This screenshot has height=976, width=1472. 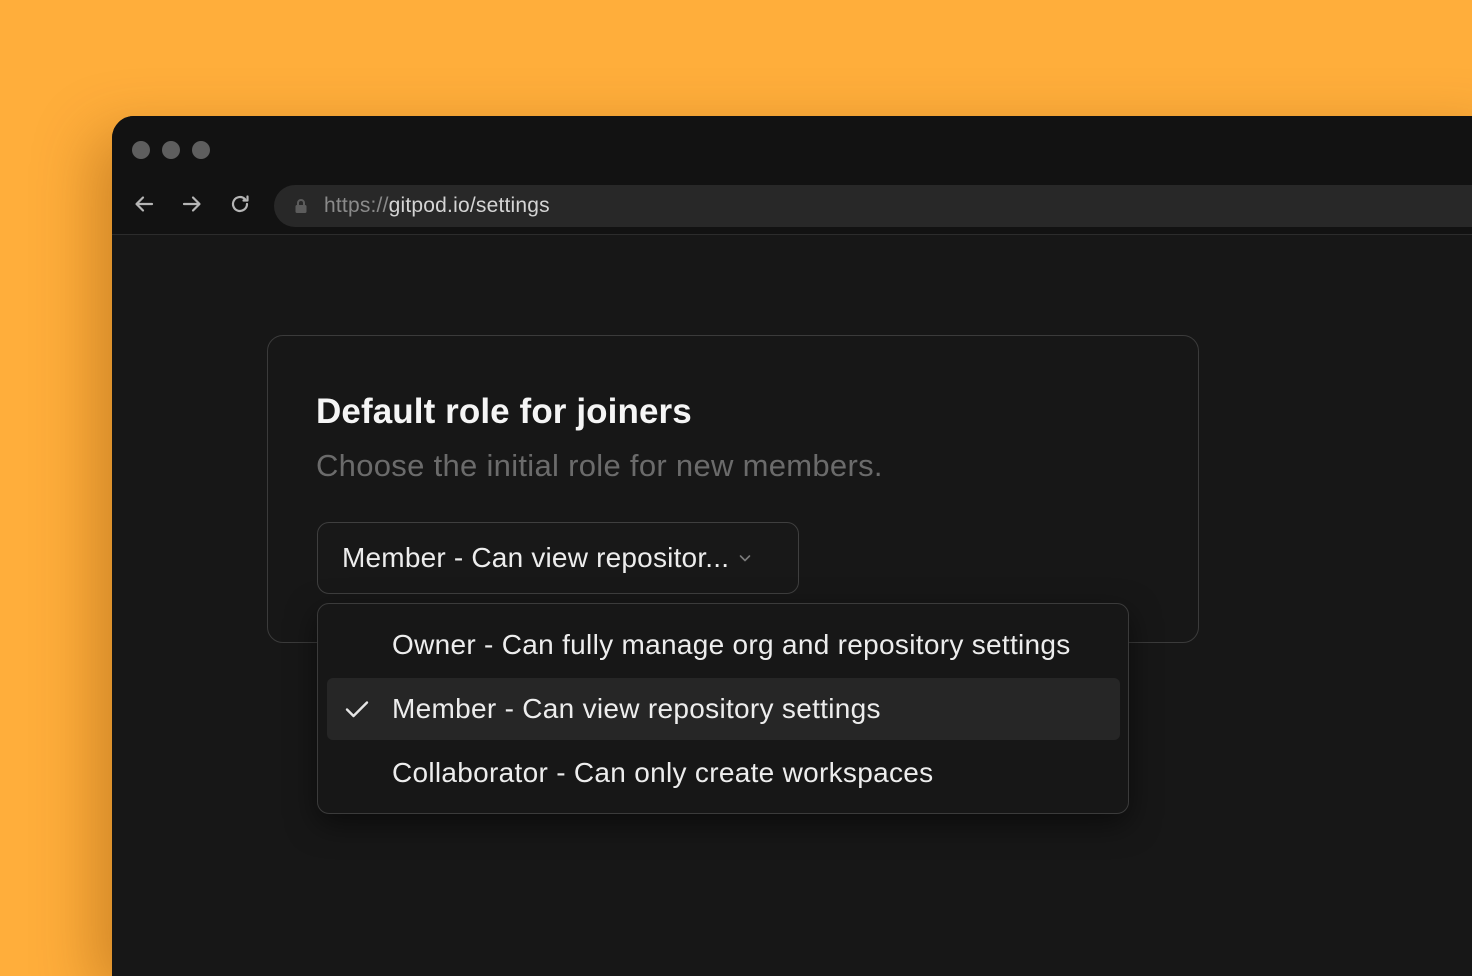 What do you see at coordinates (356, 205) in the screenshot?
I see `url-protocol: https://` at bounding box center [356, 205].